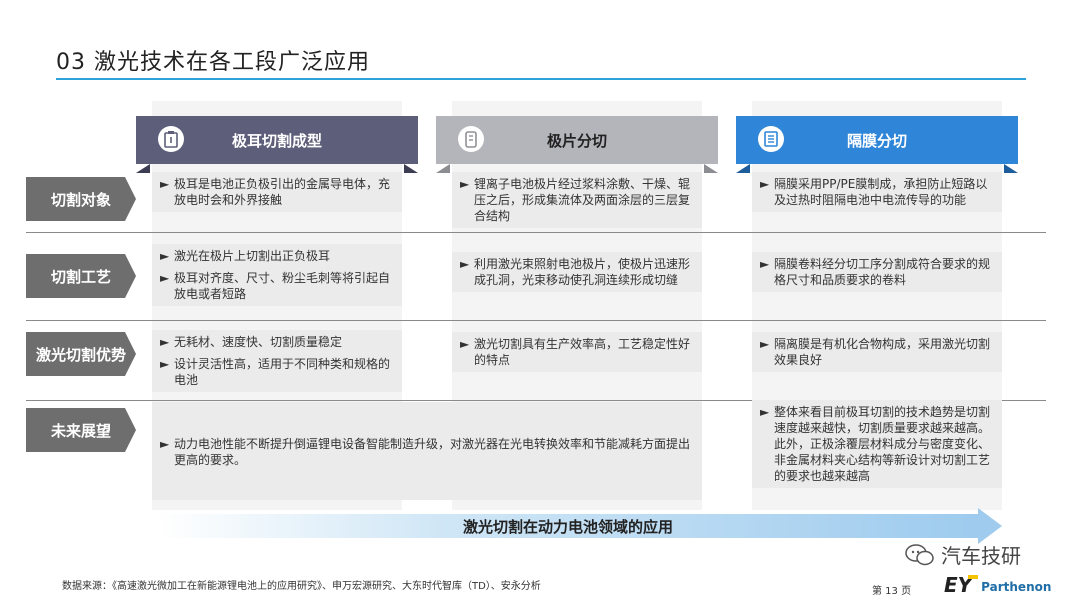  I want to click on column-header-label: 极片分切, so click(576, 140).